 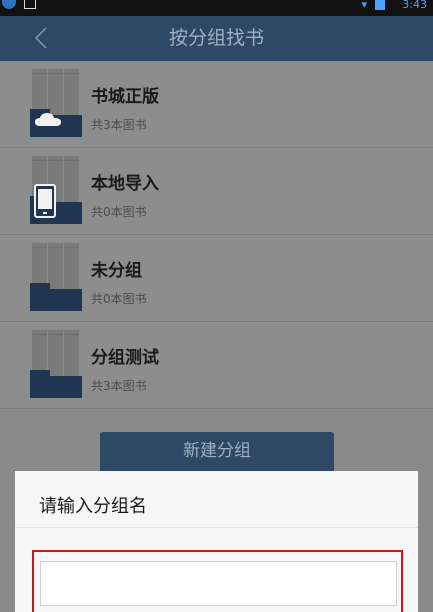 What do you see at coordinates (216, 278) in the screenshot?
I see `group-item-ungrouped: 未分组 共0本图书` at bounding box center [216, 278].